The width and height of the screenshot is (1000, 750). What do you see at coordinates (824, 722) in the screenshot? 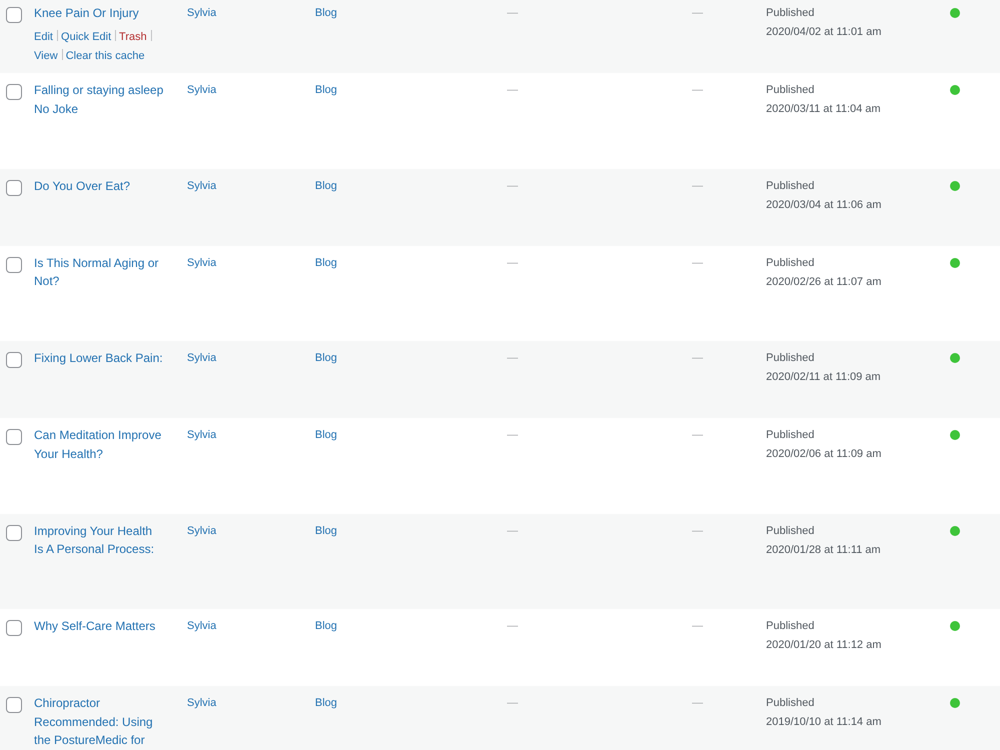
I see `date-text: 2019/10/10 at 11:14 am` at bounding box center [824, 722].